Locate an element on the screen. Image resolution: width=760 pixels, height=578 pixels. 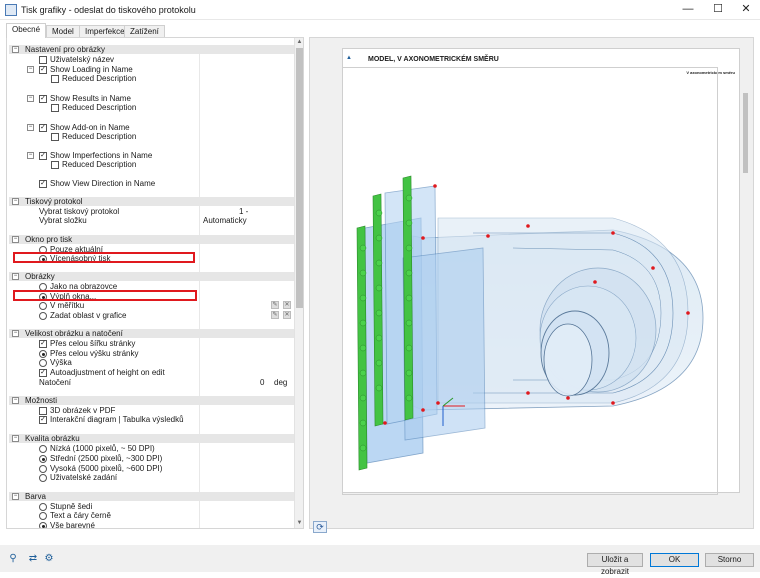
section-protokol: − Tiskový protokol is located at coordinates (152, 201).